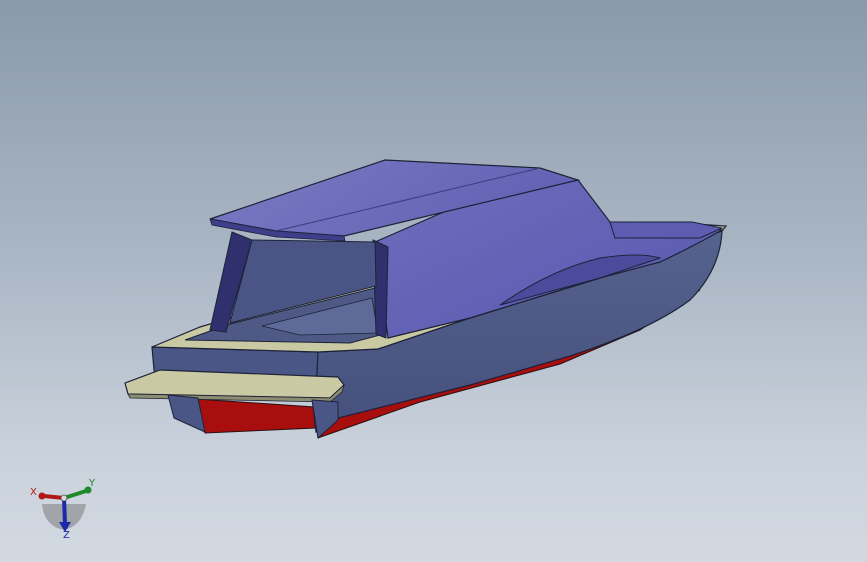  I want to click on y-axis-arrow, so click(75, 494).